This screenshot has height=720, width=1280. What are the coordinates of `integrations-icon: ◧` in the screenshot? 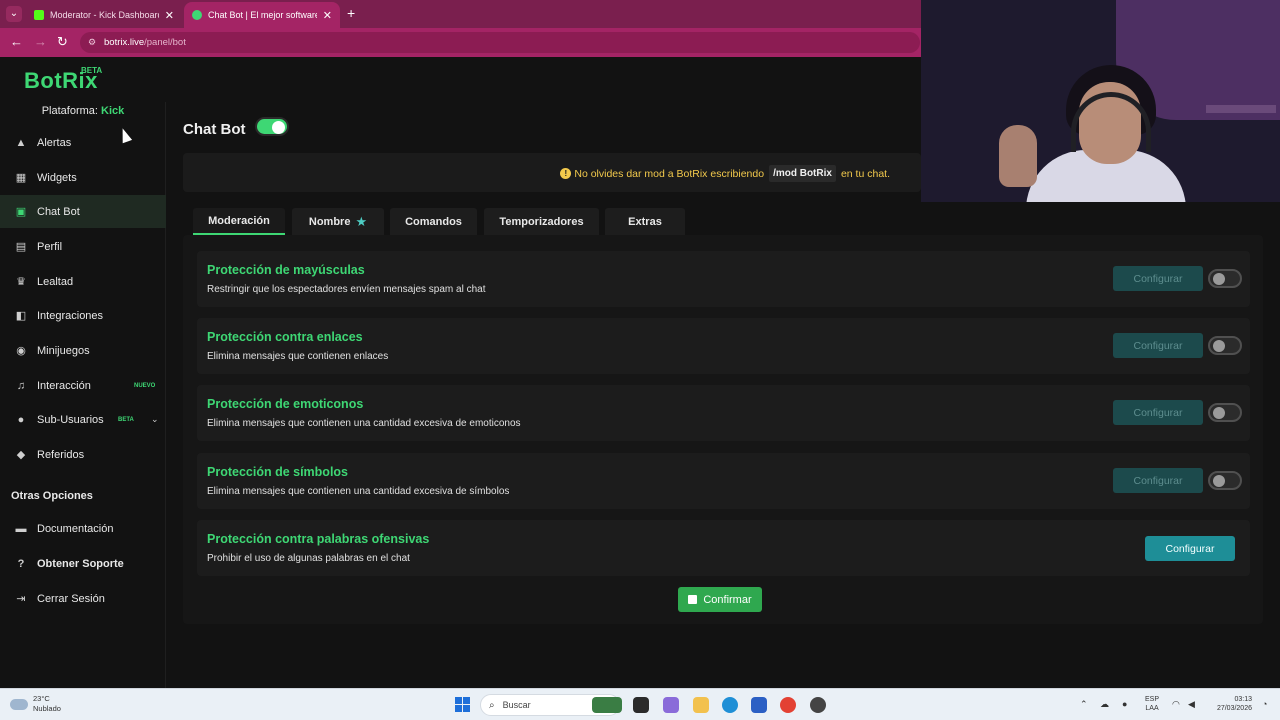 It's located at (21, 316).